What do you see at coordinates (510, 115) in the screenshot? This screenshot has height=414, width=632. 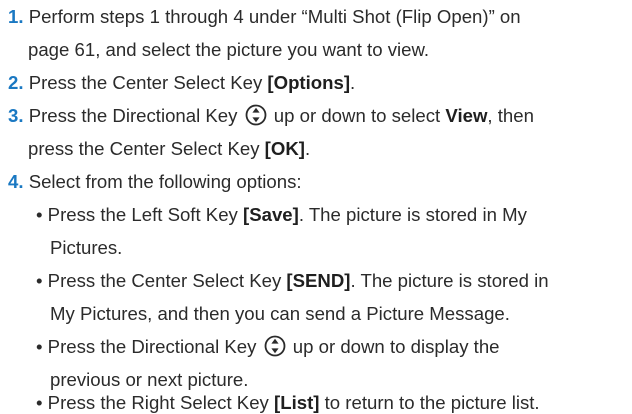 I see `step-text-end: , then` at bounding box center [510, 115].